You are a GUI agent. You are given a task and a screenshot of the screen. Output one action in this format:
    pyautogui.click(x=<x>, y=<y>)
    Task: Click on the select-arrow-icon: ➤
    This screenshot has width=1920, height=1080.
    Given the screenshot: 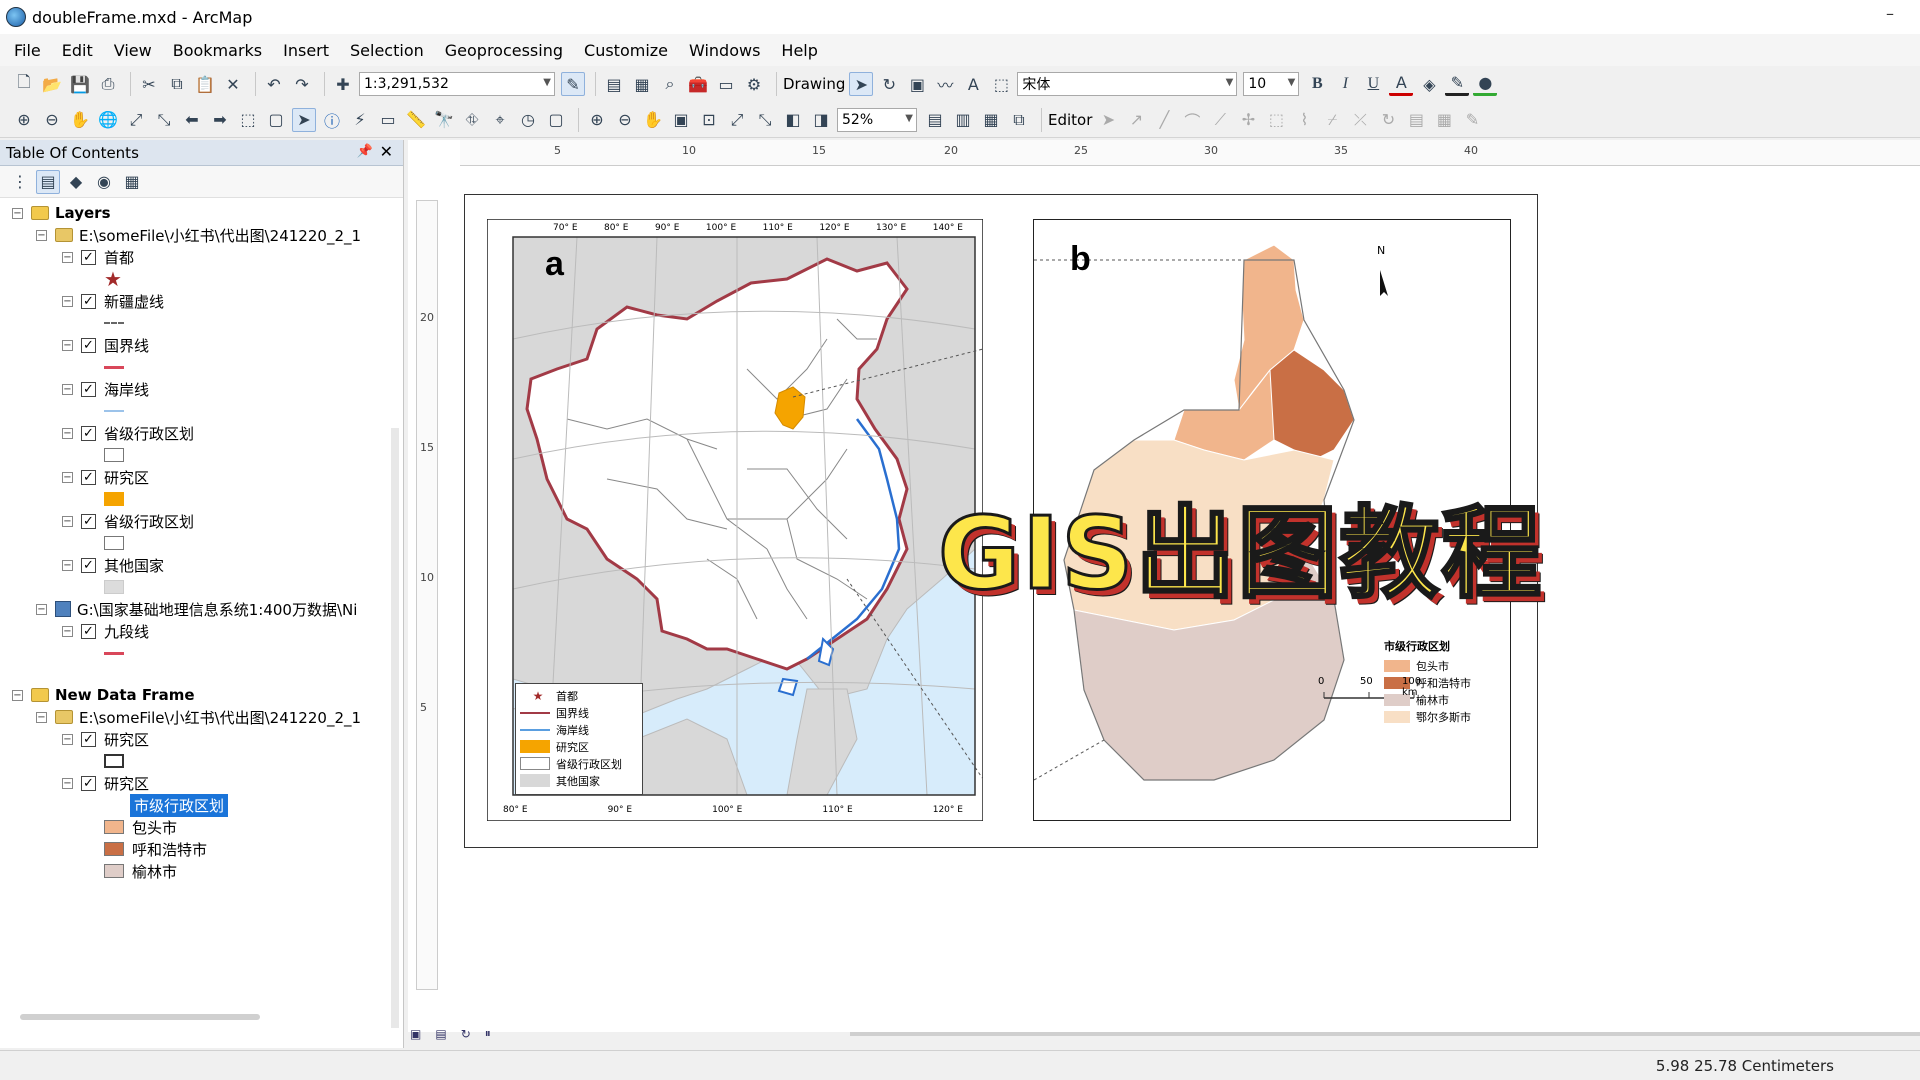 What is the action you would take?
    pyautogui.click(x=304, y=119)
    